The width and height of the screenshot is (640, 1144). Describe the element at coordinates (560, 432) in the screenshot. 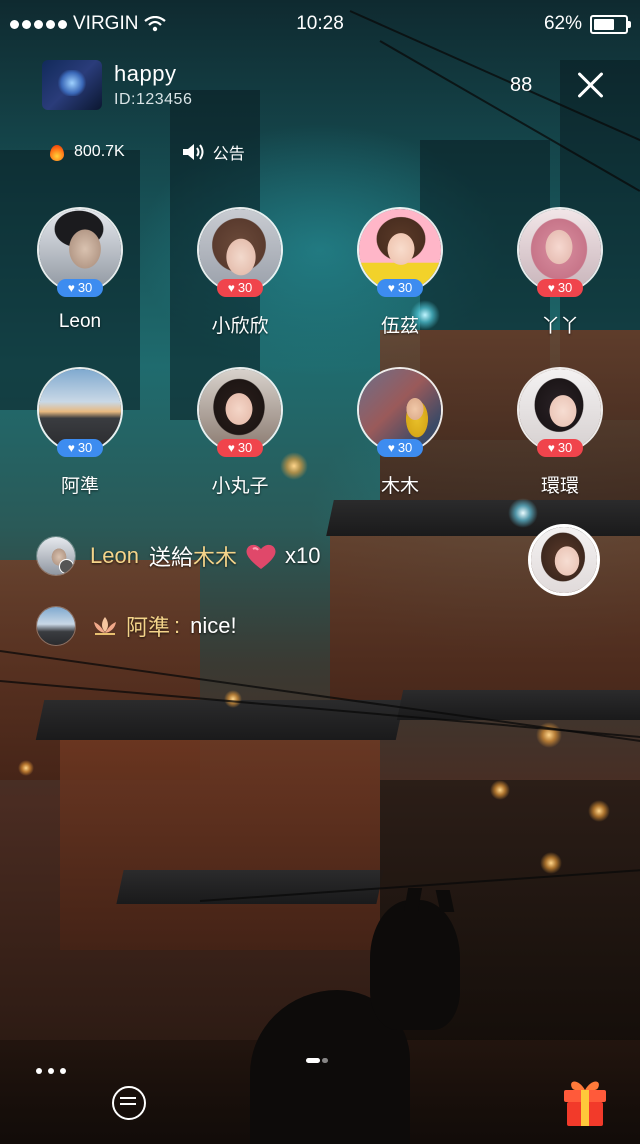

I see `seat-8: ♥ 30 環環` at that location.